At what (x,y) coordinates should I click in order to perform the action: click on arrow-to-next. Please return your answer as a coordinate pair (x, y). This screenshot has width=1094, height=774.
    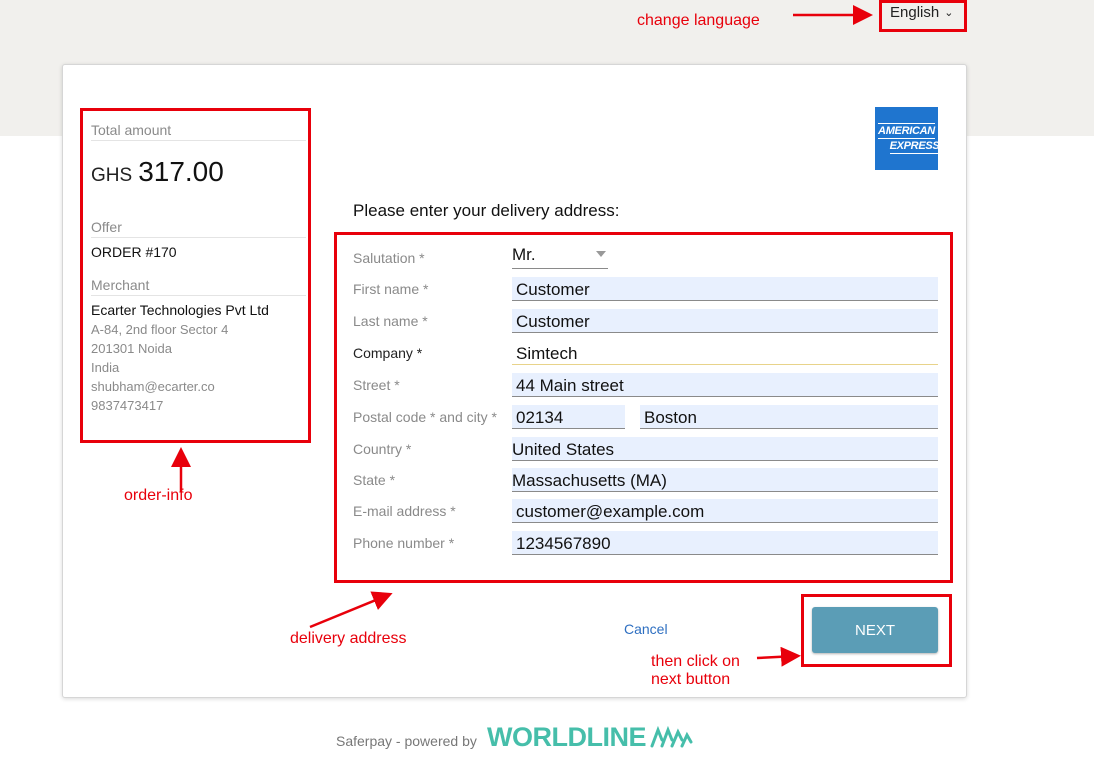
    Looking at the image, I should click on (778, 656).